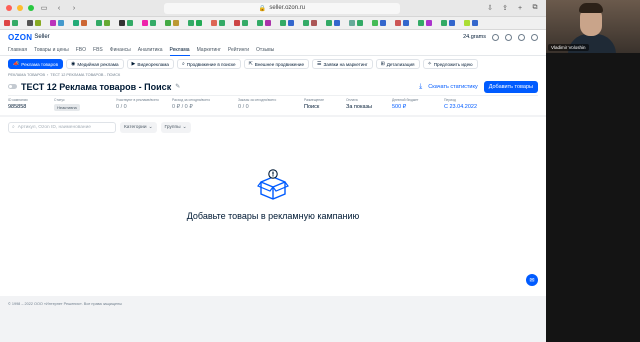 Image resolution: width=640 pixels, height=342 pixels. What do you see at coordinates (183, 63) in the screenshot?
I see `search-icon: ⌕` at bounding box center [183, 63].